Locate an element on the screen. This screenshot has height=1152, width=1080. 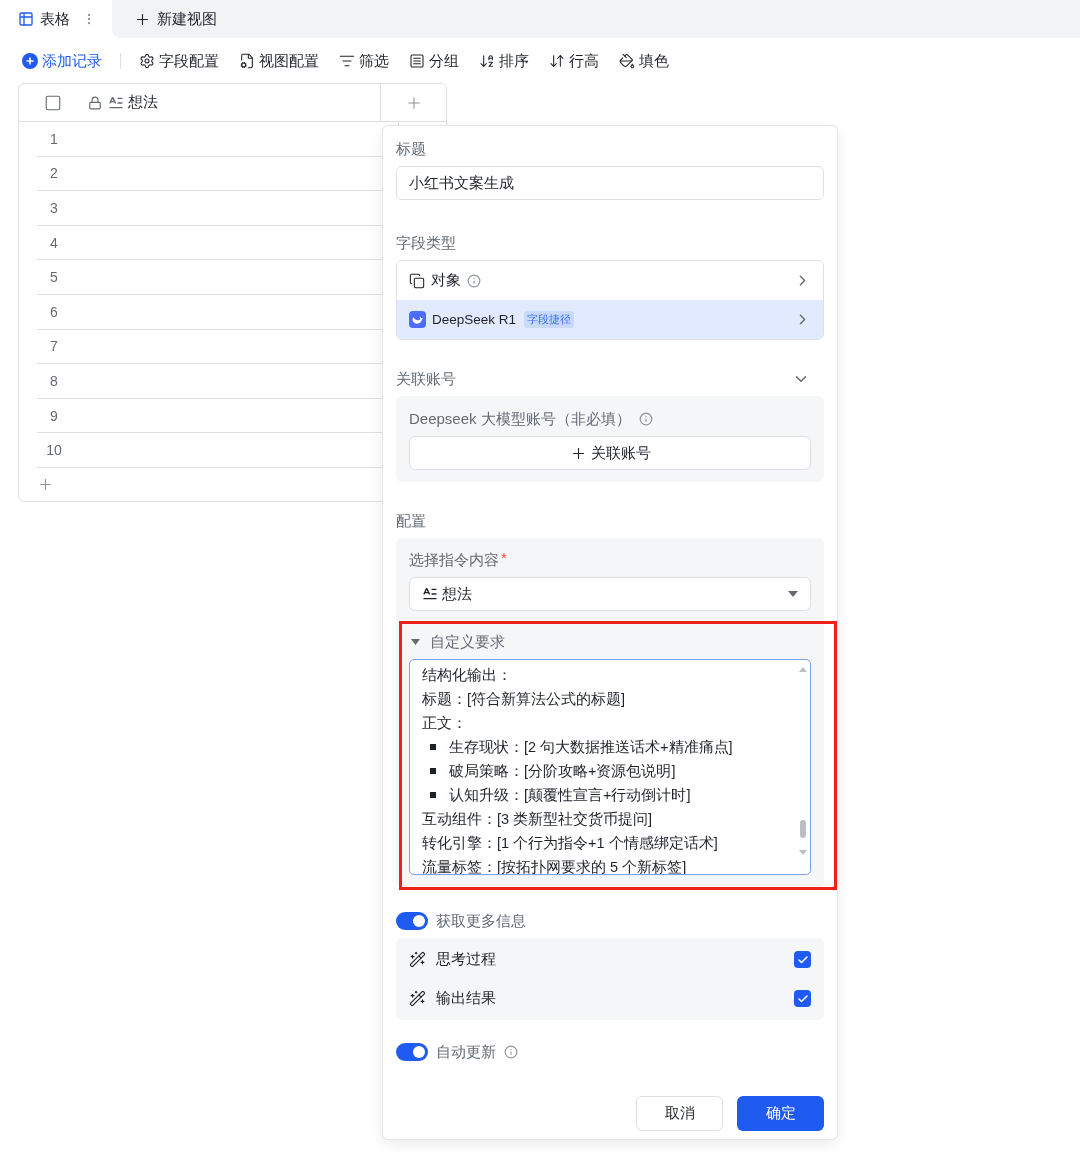
shortcut-tag: 字段捷径 is located at coordinates (549, 319).